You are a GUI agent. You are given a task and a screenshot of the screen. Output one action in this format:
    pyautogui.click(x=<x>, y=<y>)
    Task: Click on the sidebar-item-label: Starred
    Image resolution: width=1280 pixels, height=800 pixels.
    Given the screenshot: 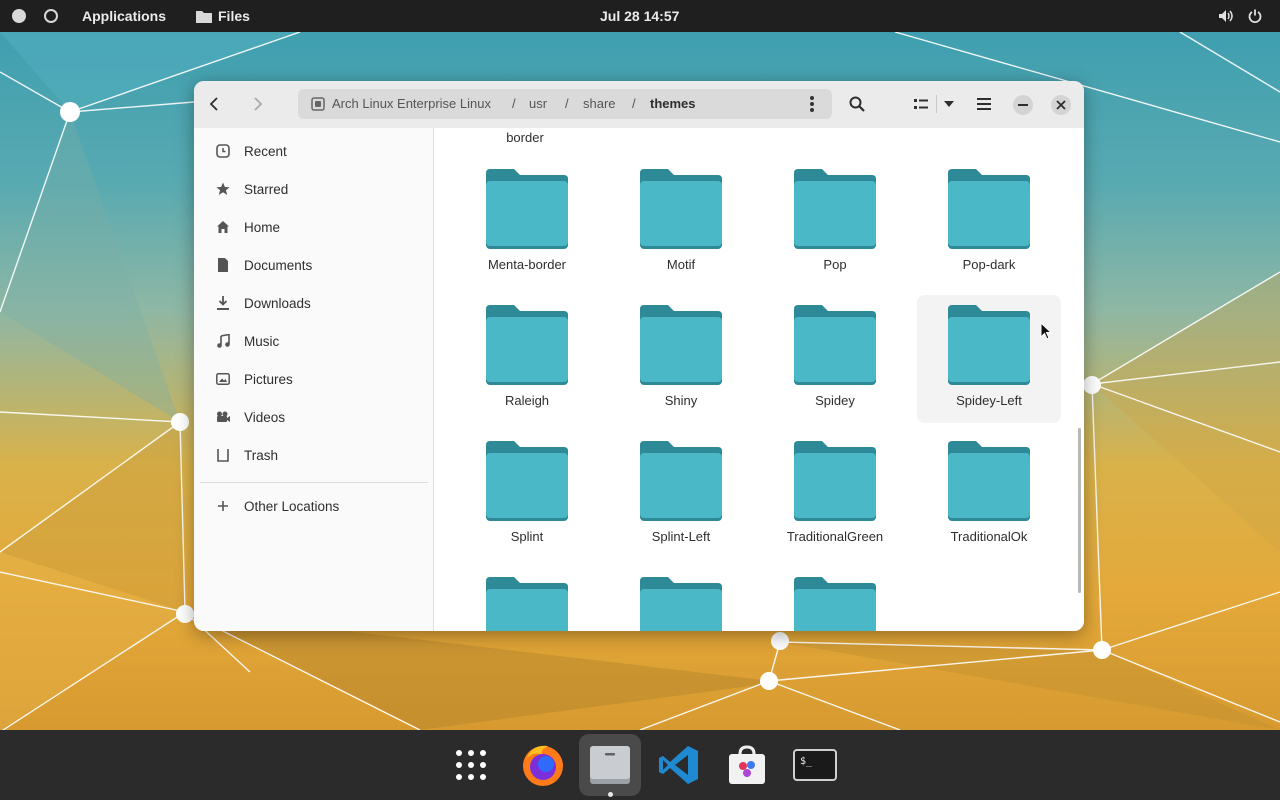 What is the action you would take?
    pyautogui.click(x=266, y=189)
    